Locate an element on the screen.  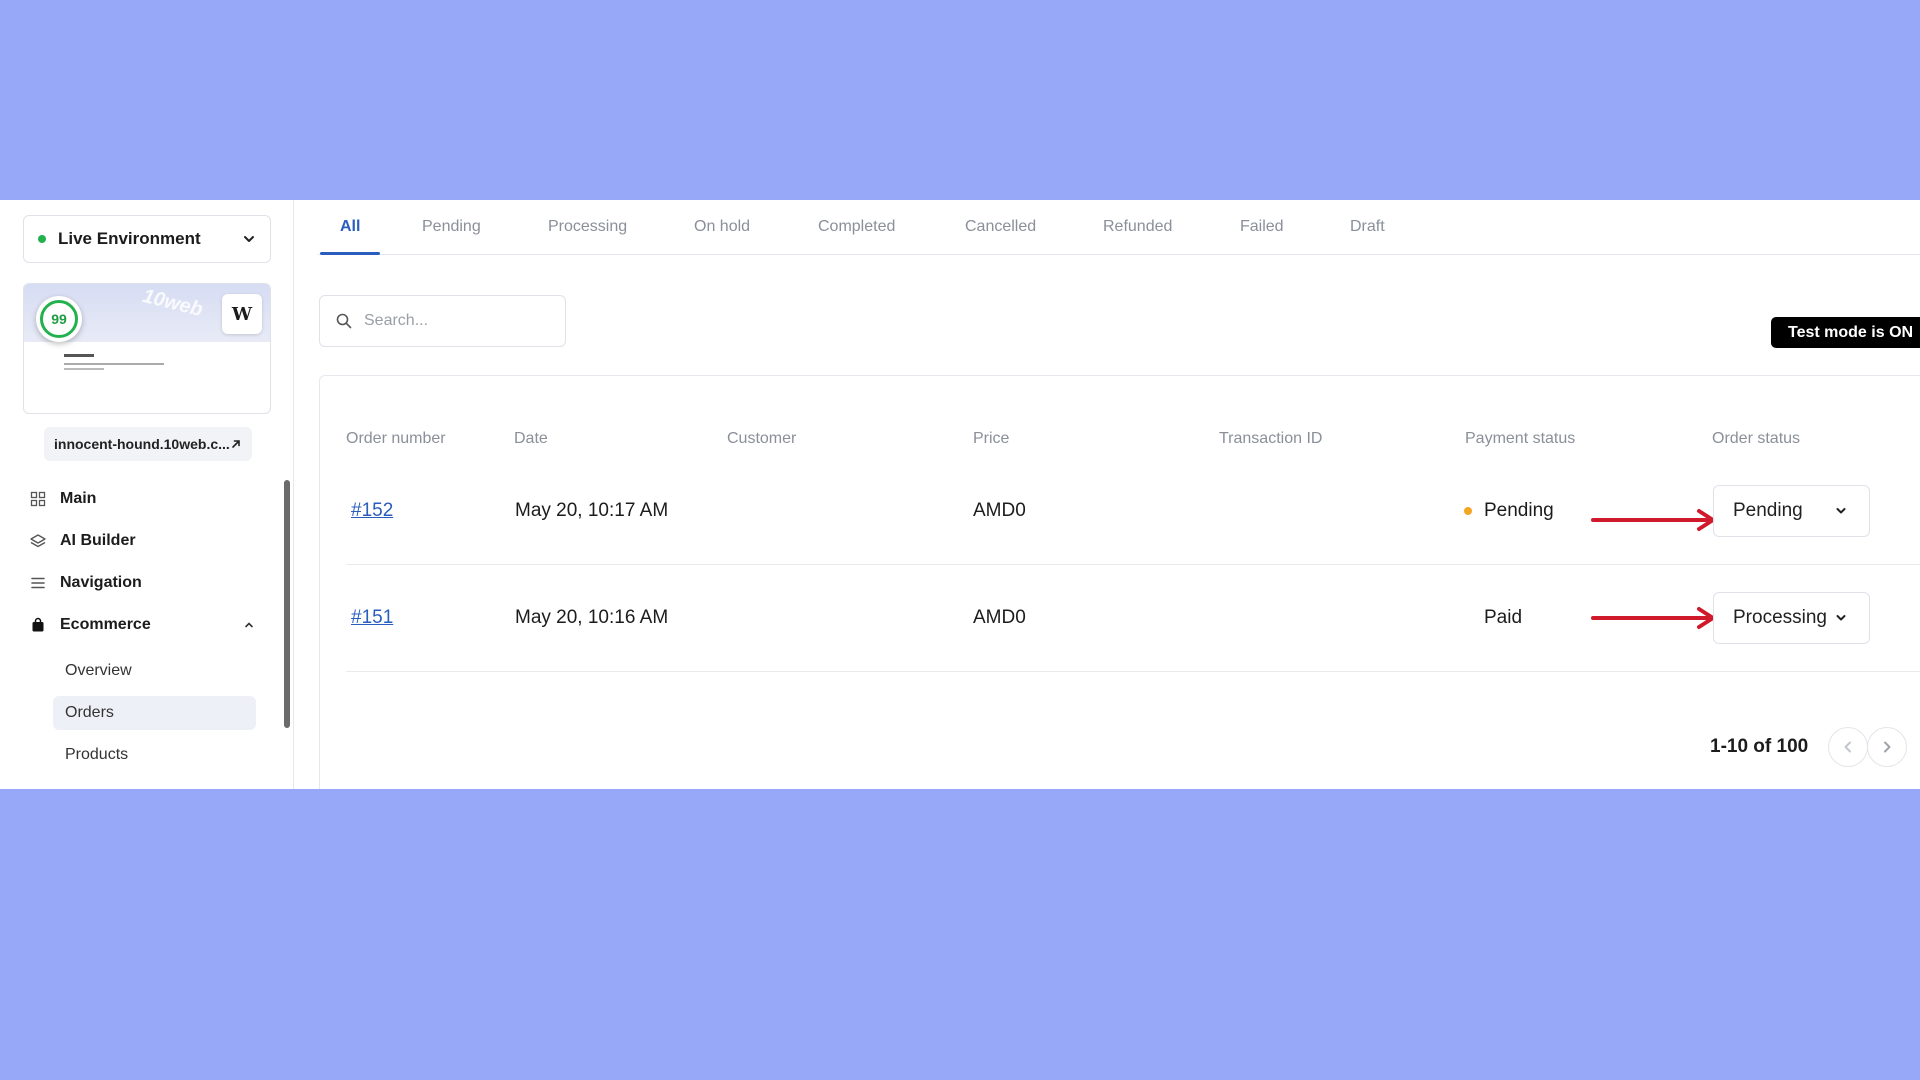
chevron-left-icon is located at coordinates (1847, 747).